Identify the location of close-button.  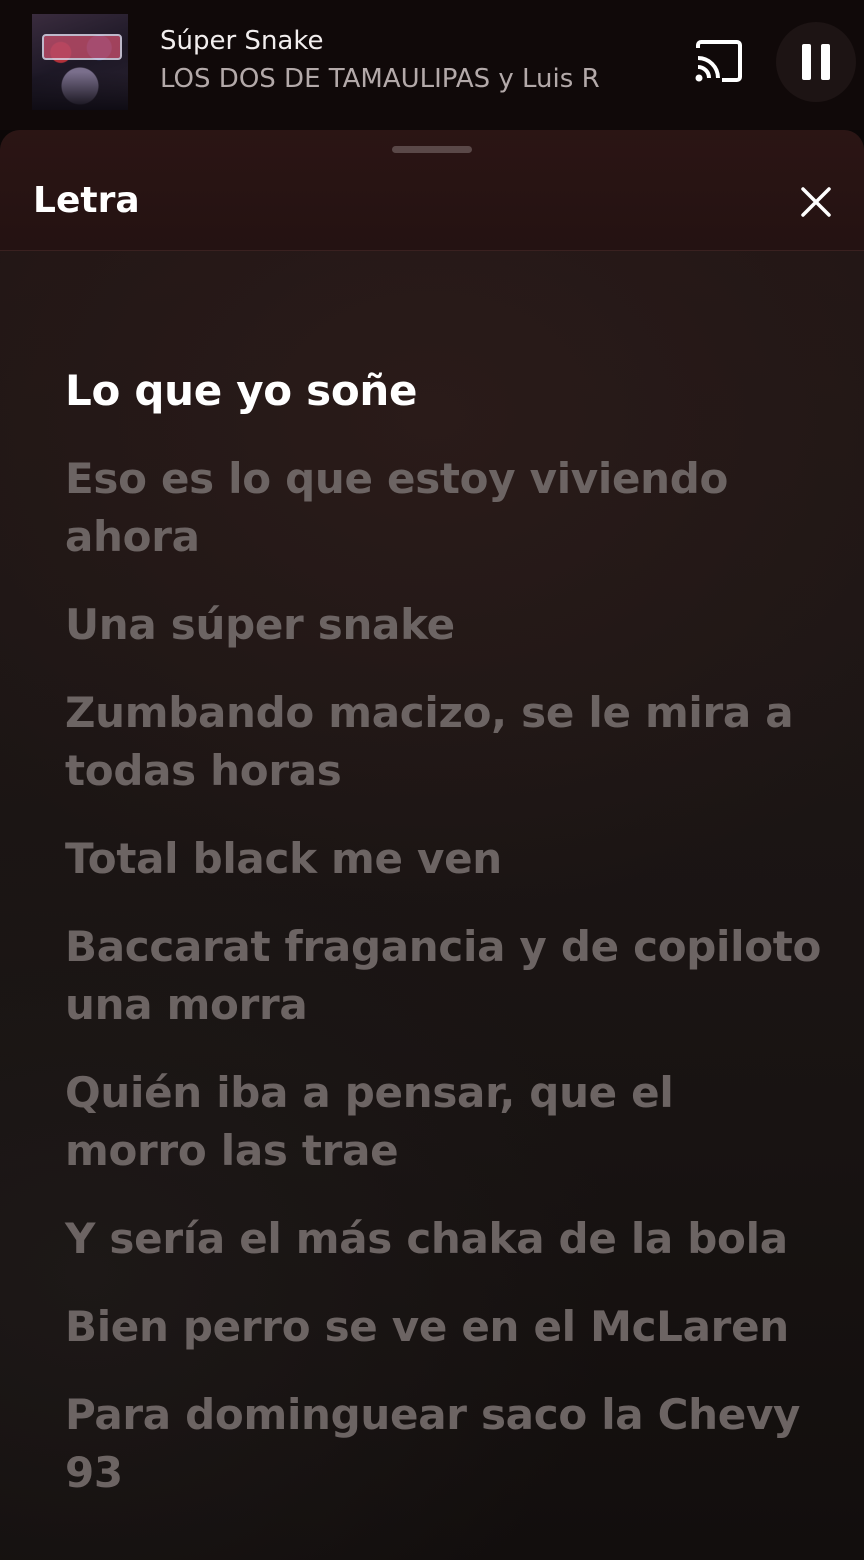
(816, 202).